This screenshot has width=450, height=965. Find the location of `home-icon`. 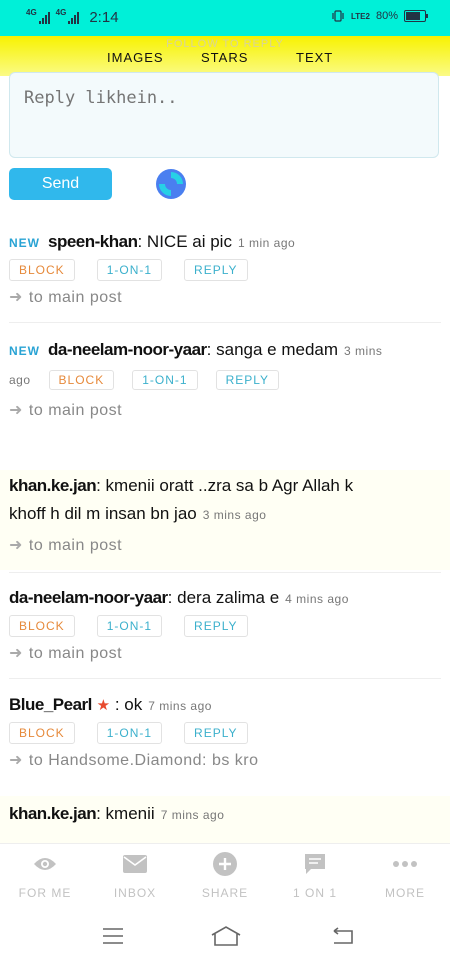

home-icon is located at coordinates (226, 936).